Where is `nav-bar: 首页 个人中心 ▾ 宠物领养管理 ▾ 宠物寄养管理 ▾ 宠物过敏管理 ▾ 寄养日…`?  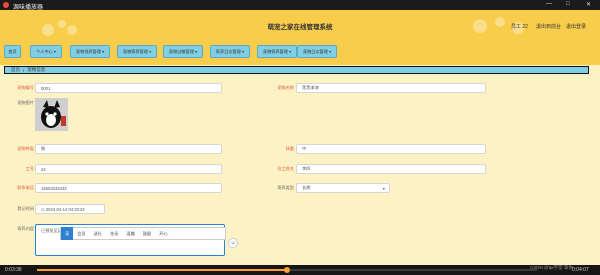 nav-bar: 首页 个人中心 ▾ 宠物领养管理 ▾ 宠物寄养管理 ▾ 宠物过敏管理 ▾ 寄养日… is located at coordinates (300, 53).